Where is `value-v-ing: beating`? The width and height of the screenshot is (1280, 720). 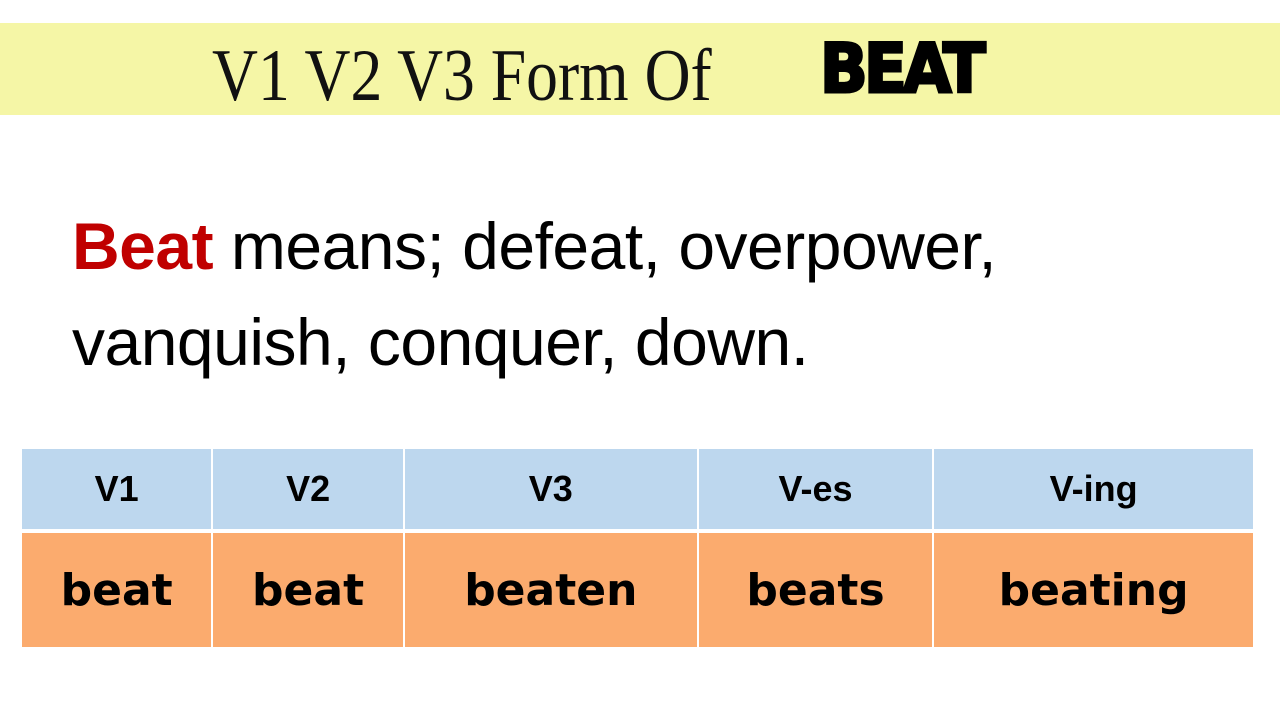 value-v-ing: beating is located at coordinates (1093, 590).